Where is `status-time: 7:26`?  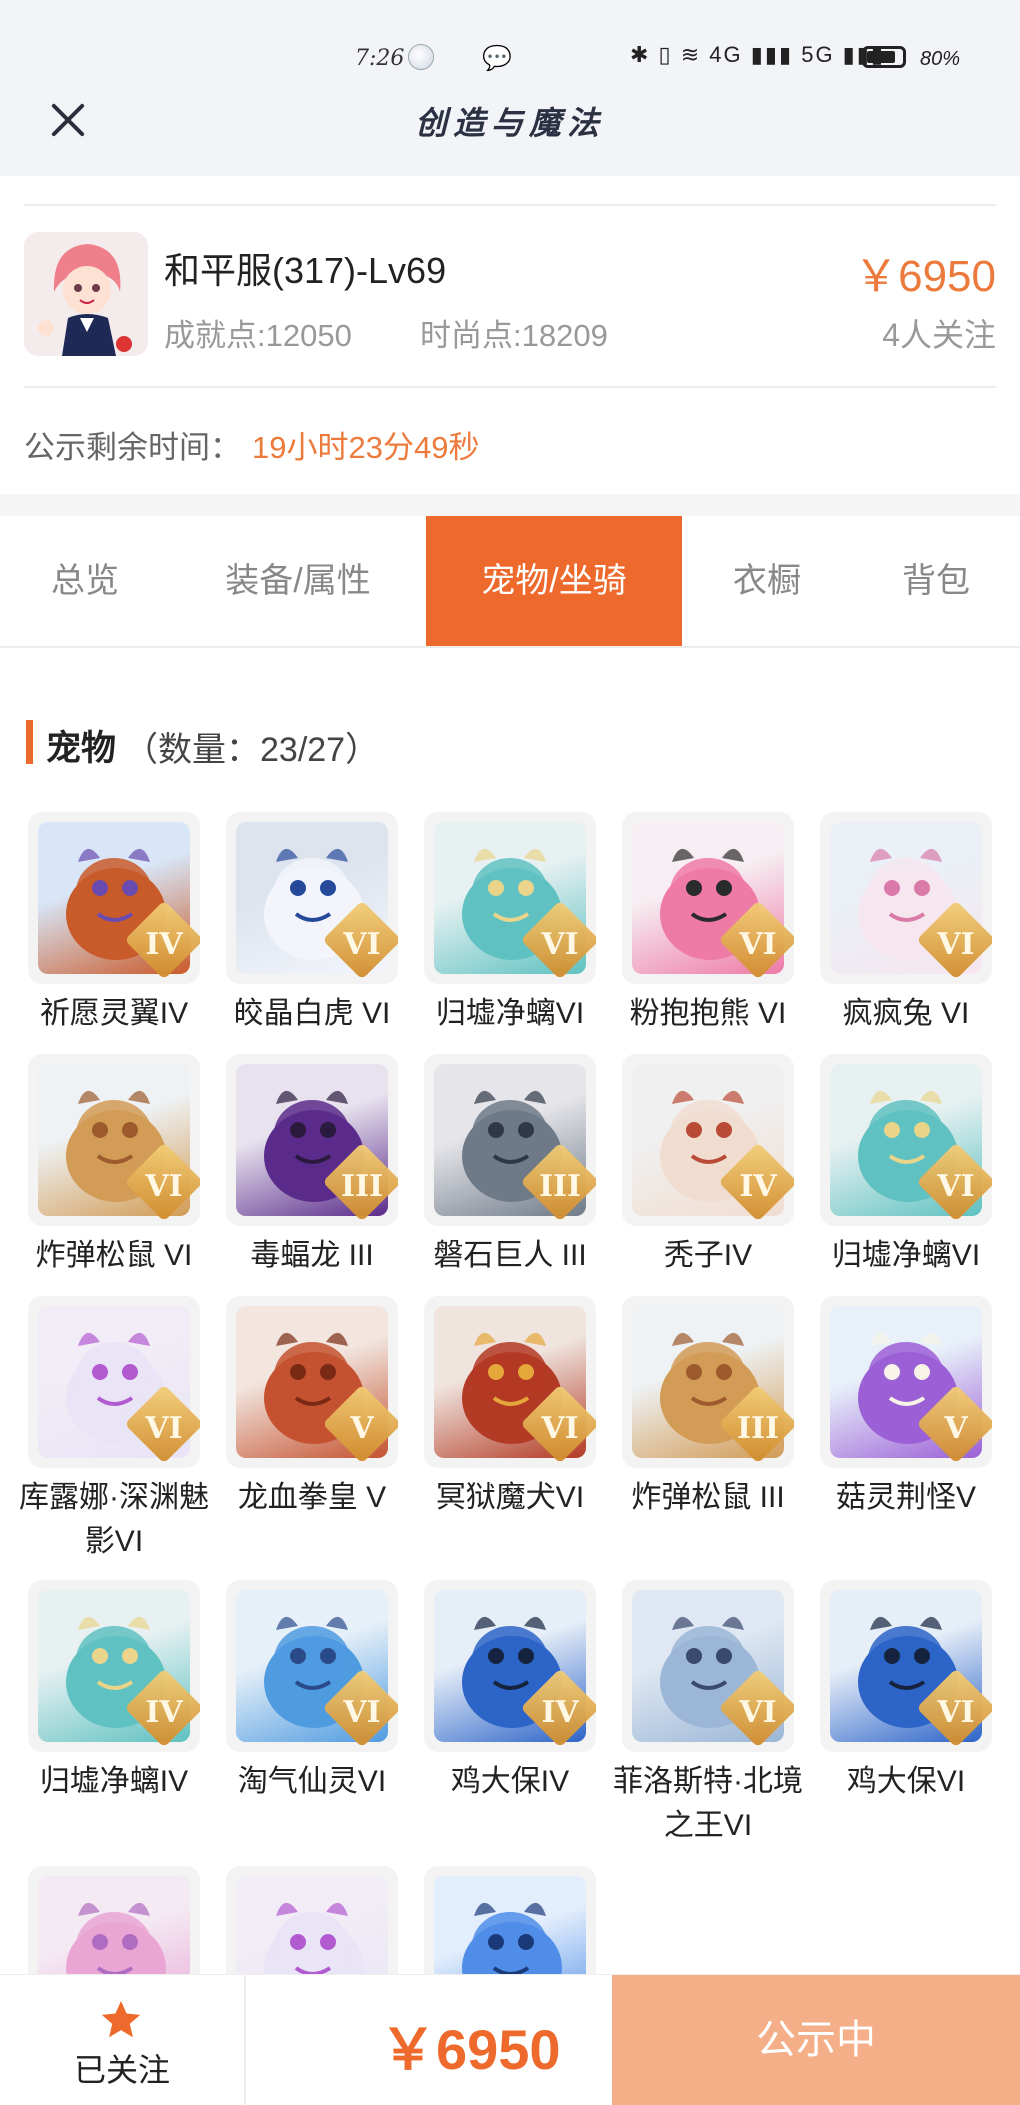 status-time: 7:26 is located at coordinates (380, 58).